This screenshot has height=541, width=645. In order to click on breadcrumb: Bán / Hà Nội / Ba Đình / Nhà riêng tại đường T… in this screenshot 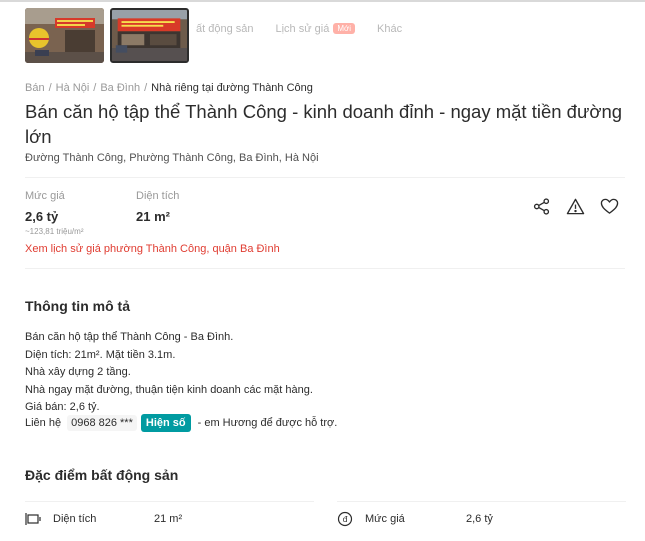, I will do `click(169, 88)`.